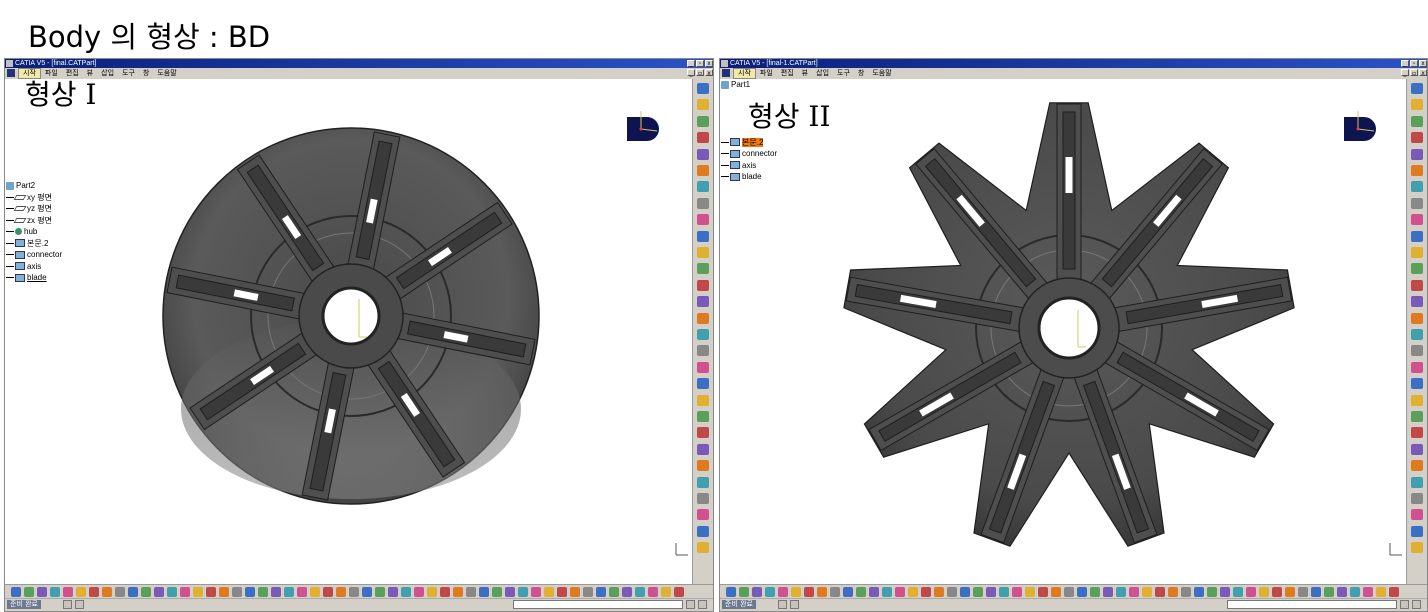  Describe the element at coordinates (749, 85) in the screenshot. I see `tree-root: Part1` at that location.